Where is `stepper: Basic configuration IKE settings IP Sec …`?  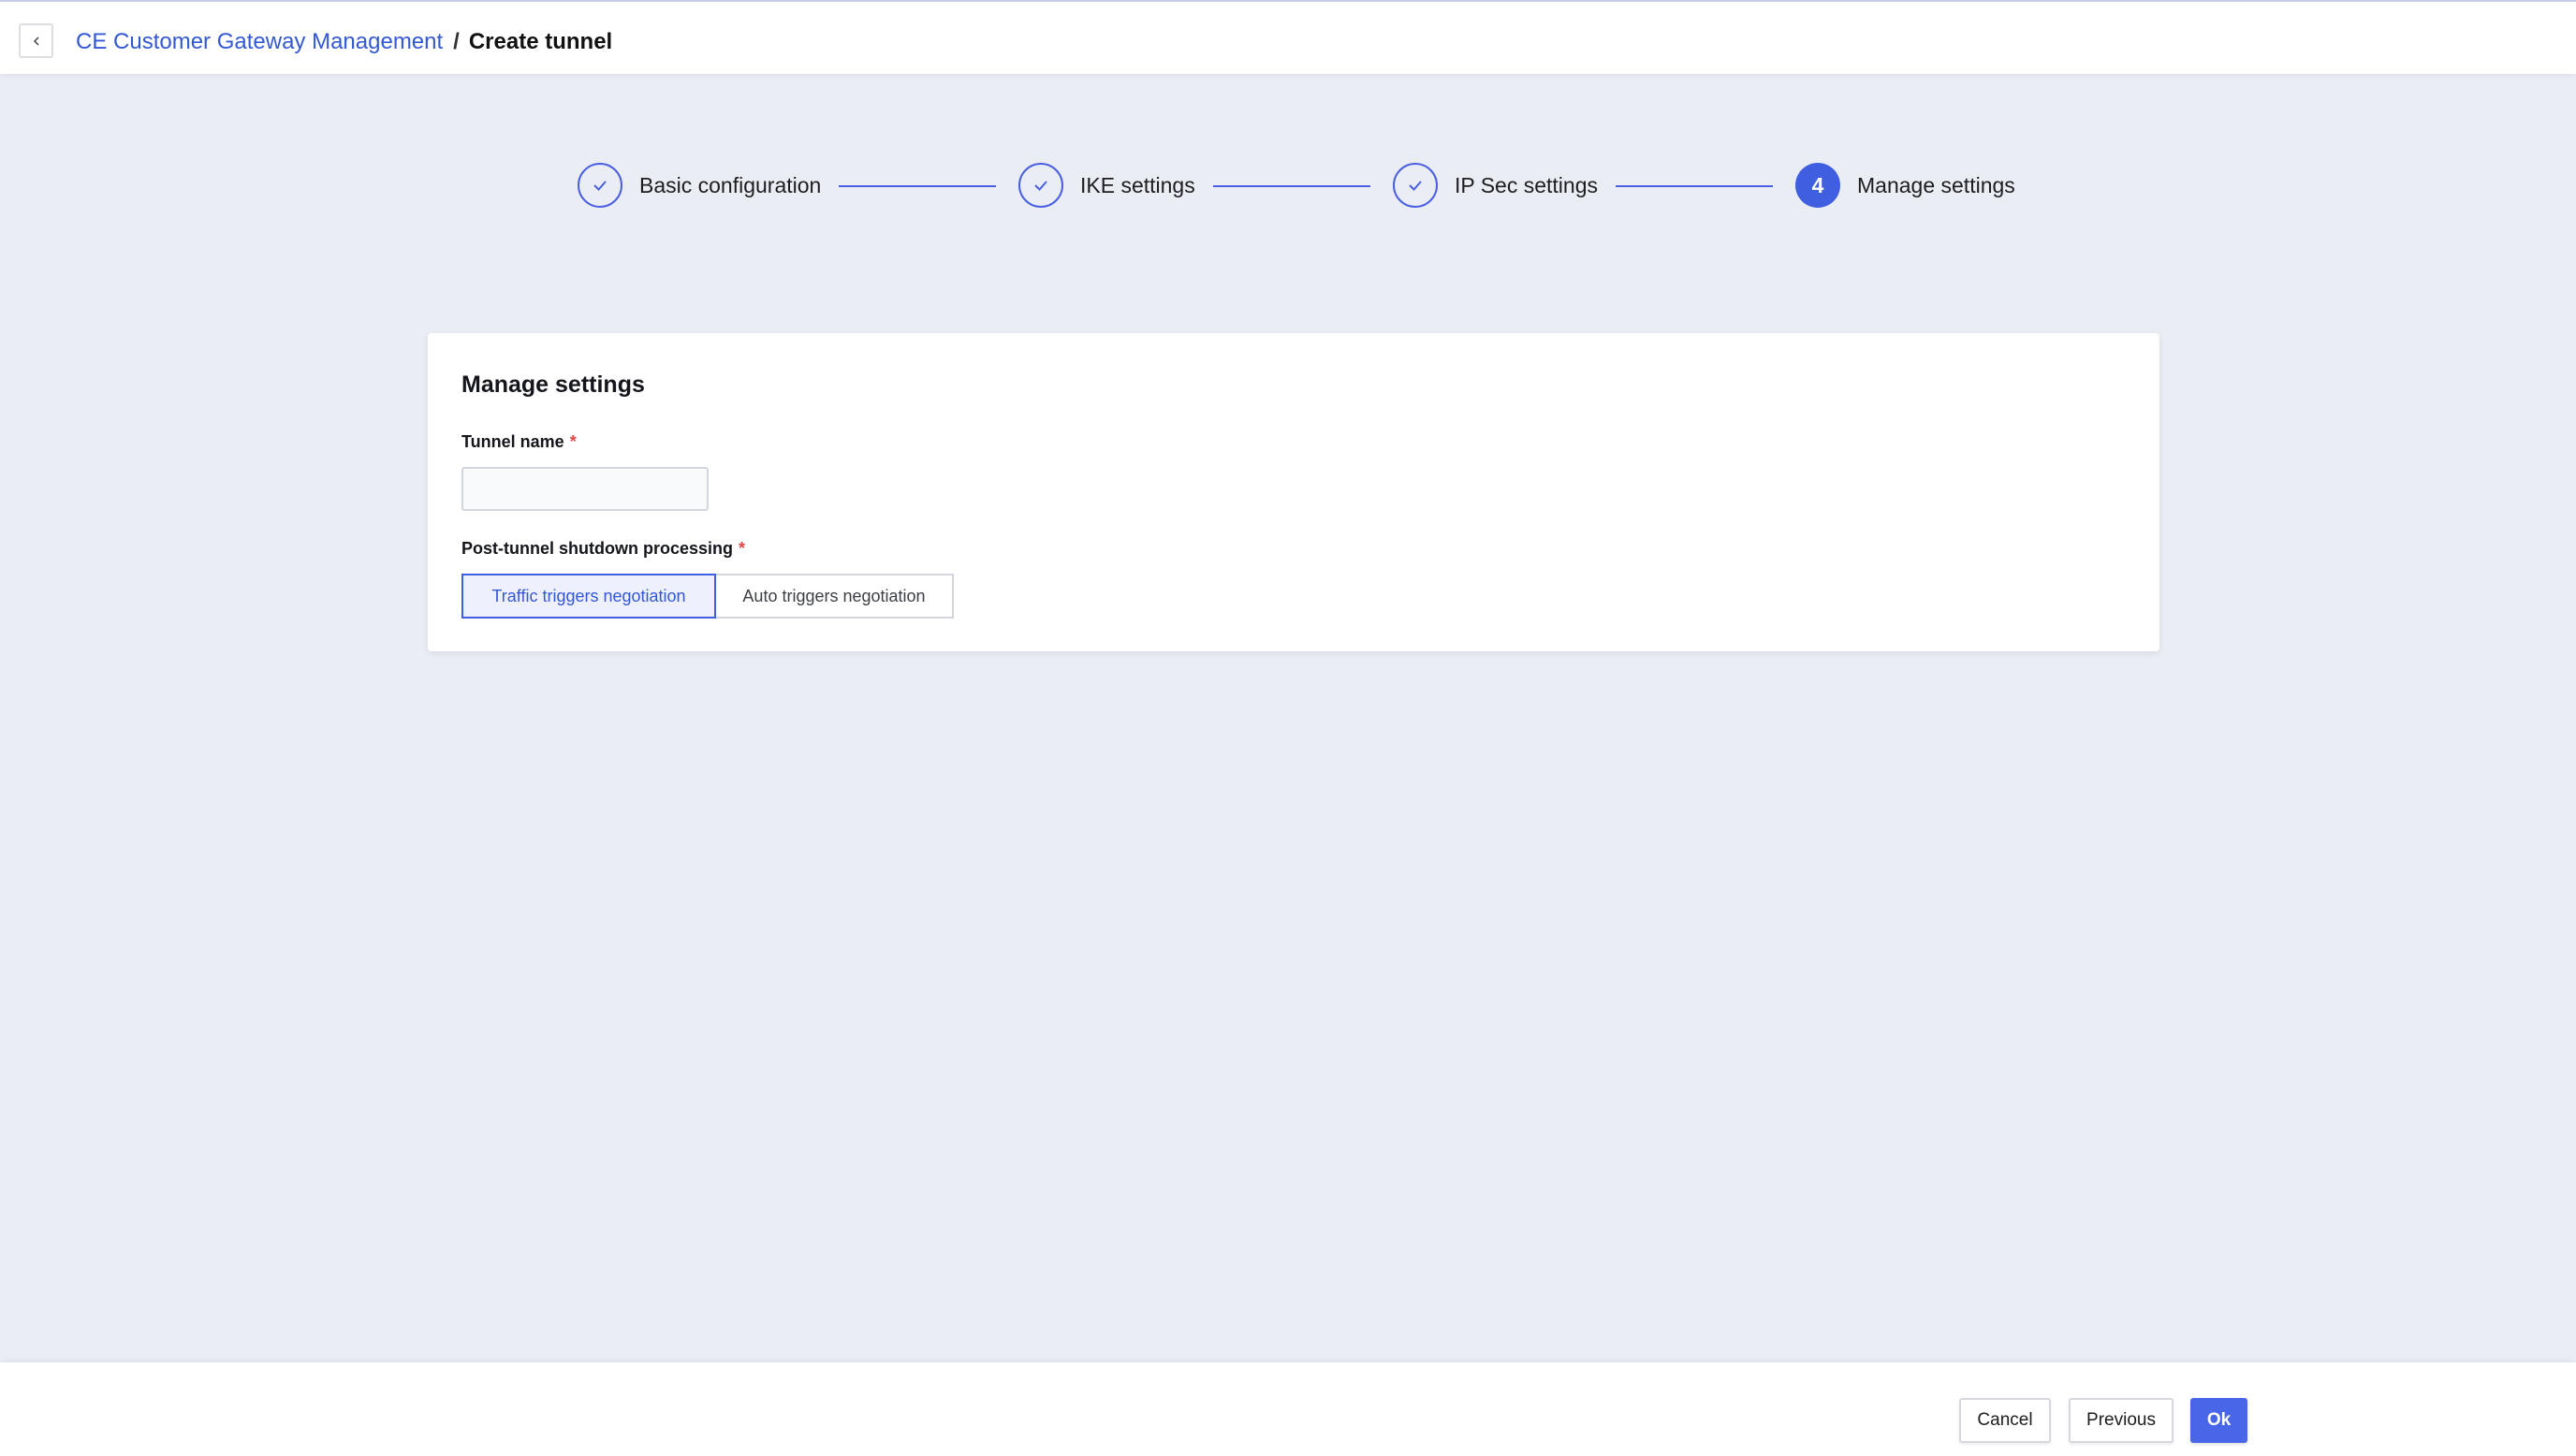 stepper: Basic configuration IKE settings IP Sec … is located at coordinates (1288, 186).